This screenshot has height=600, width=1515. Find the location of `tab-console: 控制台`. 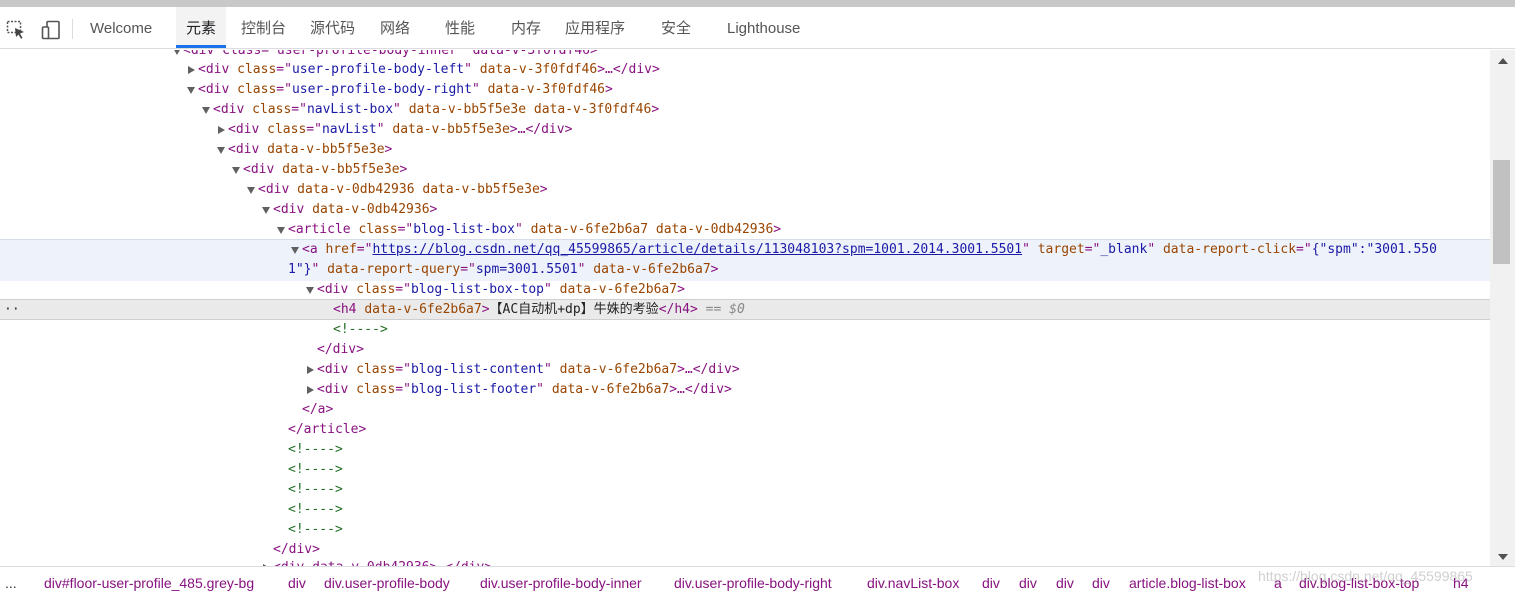

tab-console: 控制台 is located at coordinates (263, 27).